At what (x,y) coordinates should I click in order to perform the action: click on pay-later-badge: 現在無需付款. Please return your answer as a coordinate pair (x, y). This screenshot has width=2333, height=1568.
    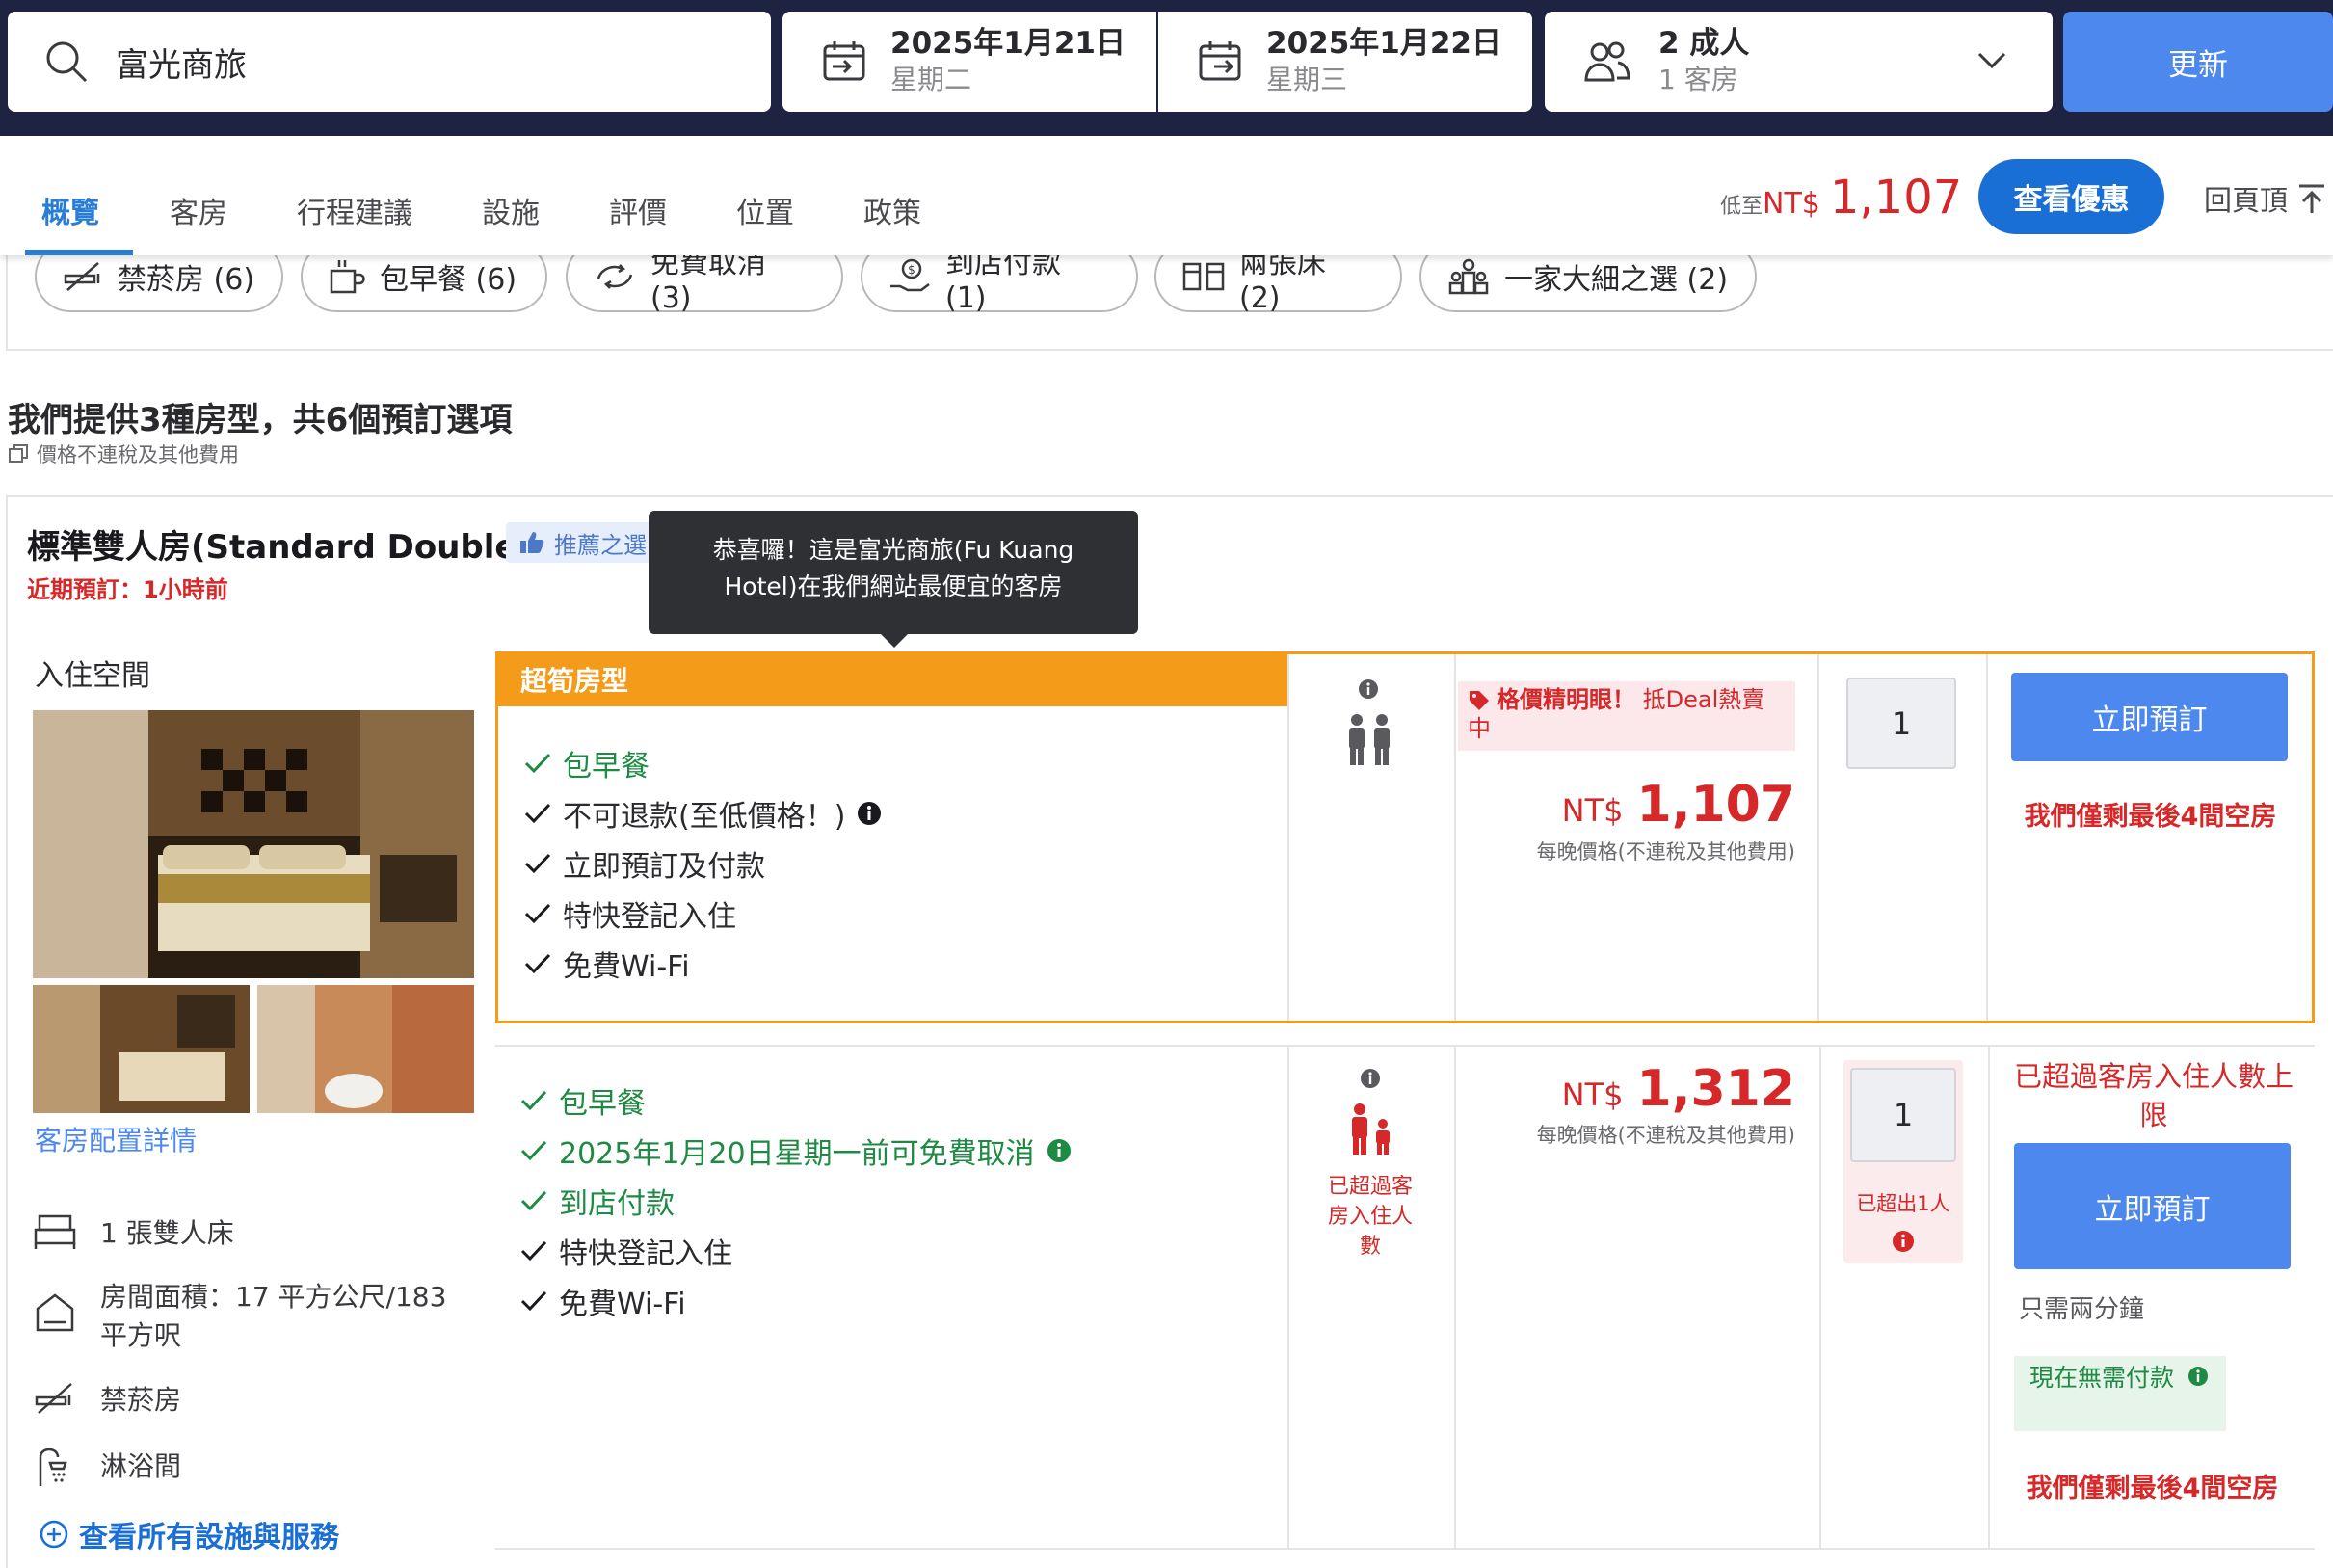
    Looking at the image, I should click on (2120, 1394).